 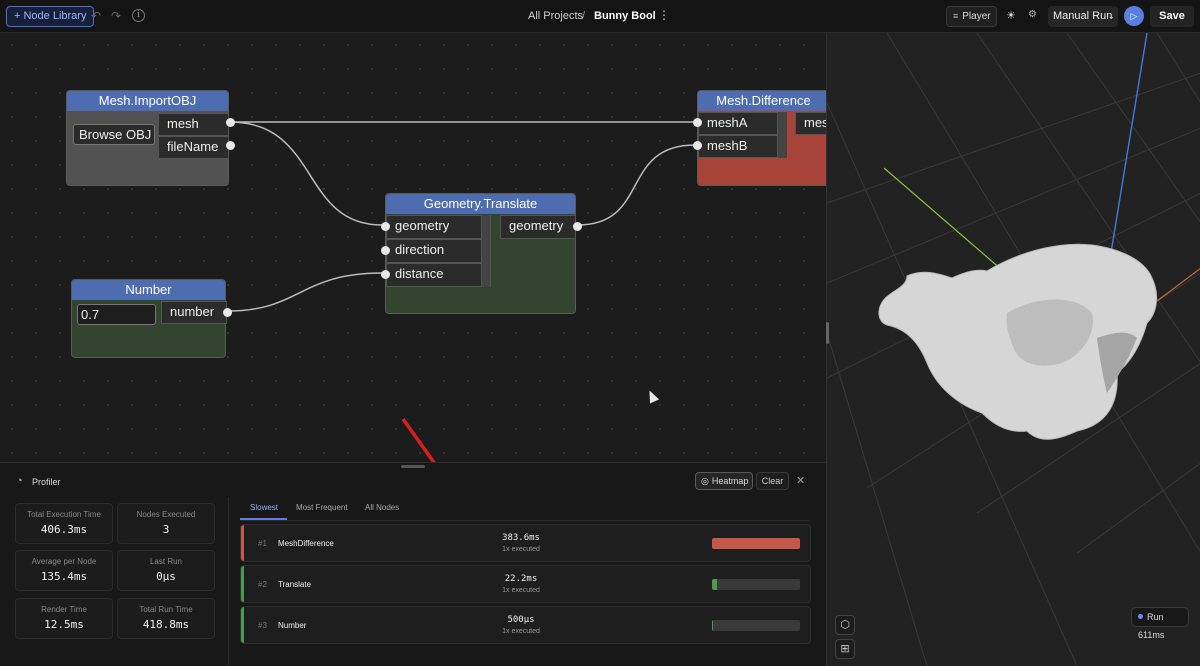 I want to click on stat-card: Average per Node 135.4ms, so click(x=64, y=570).